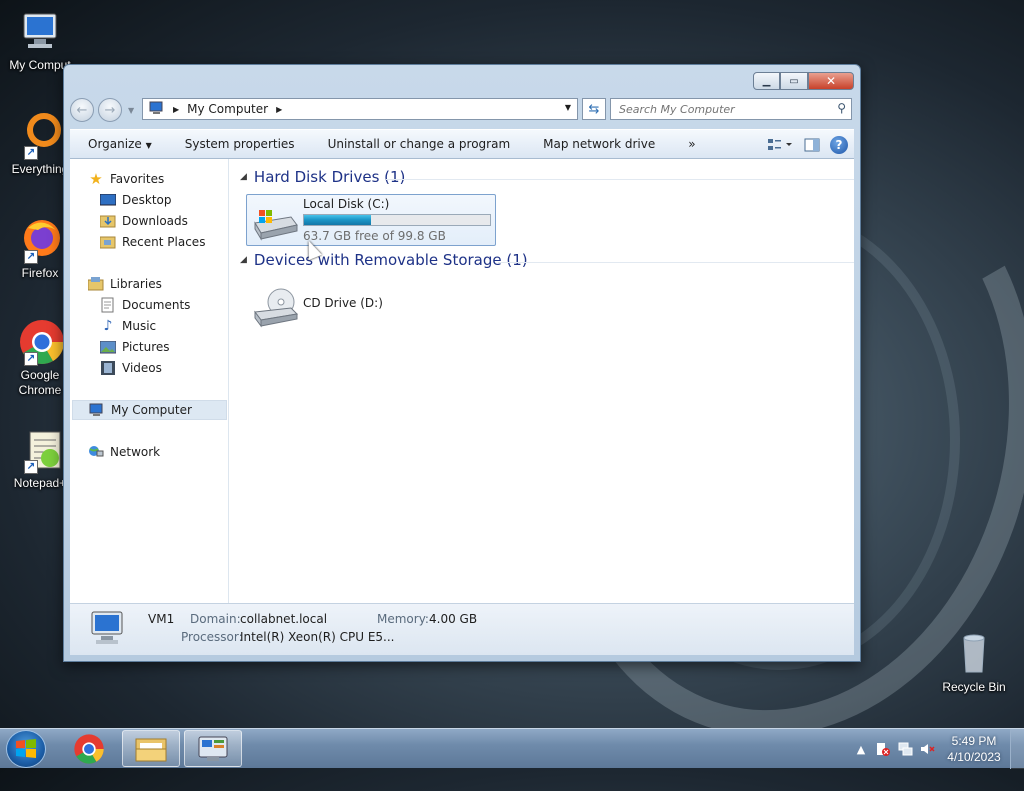 The height and width of the screenshot is (791, 1024). I want to click on start-button, so click(26, 749).